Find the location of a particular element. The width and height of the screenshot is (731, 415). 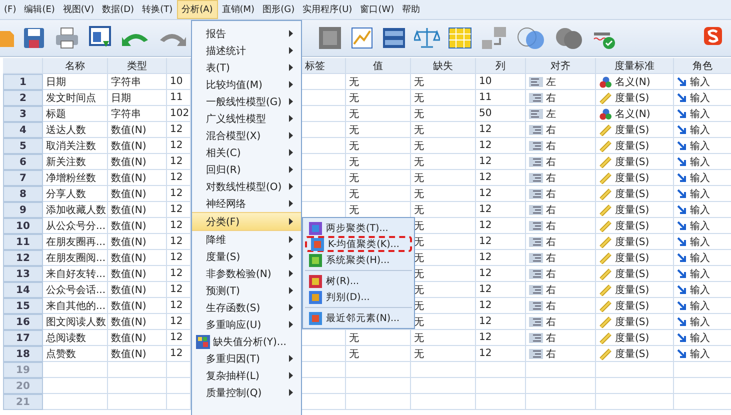

row-number: 4 is located at coordinates (23, 130).